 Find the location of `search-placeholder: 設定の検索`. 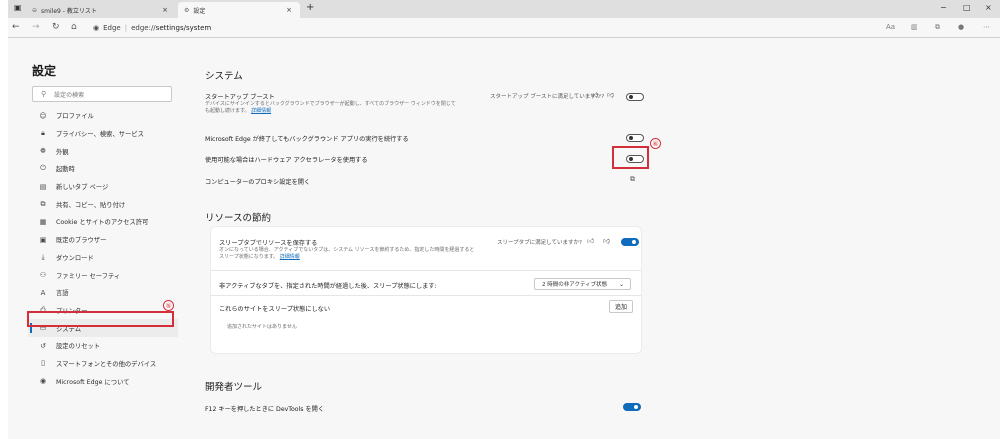

search-placeholder: 設定の検索 is located at coordinates (69, 95).